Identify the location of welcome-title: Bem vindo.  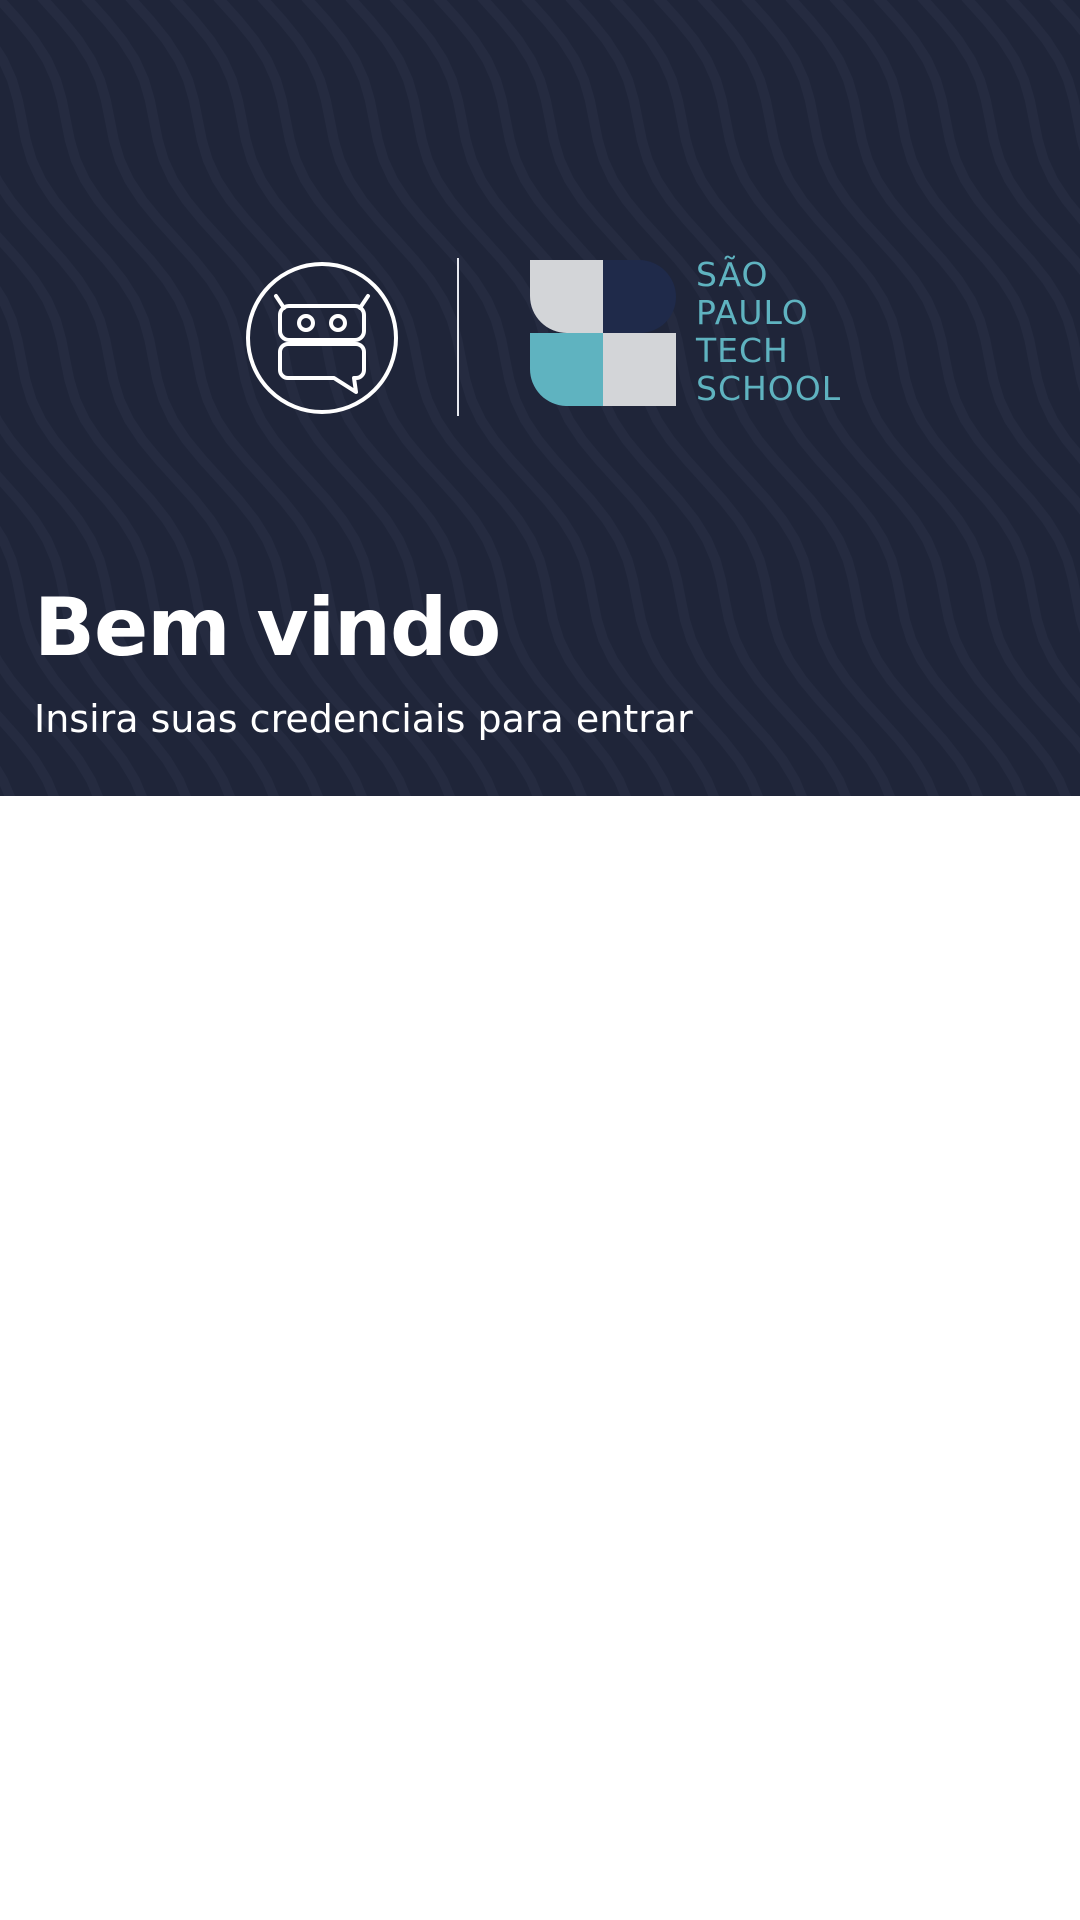
(267, 627).